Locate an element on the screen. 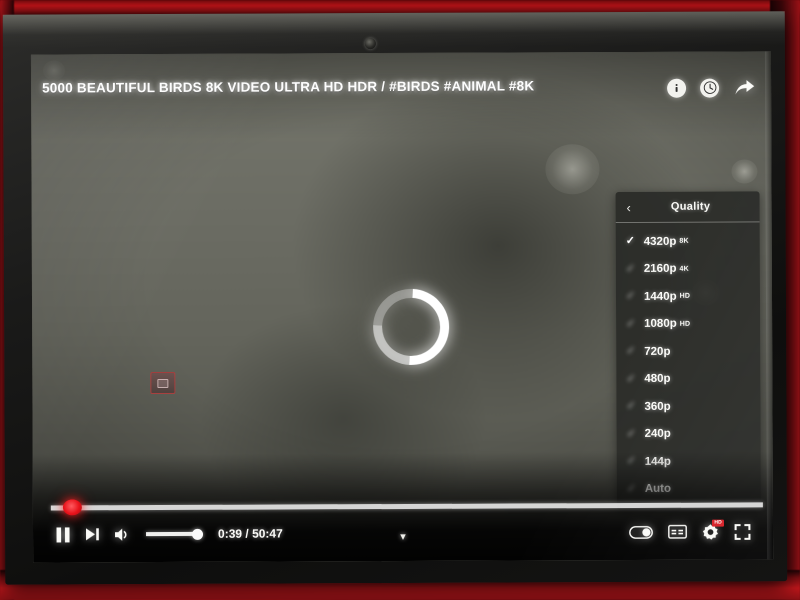 This screenshot has width=800, height=600. share-icon is located at coordinates (744, 87).